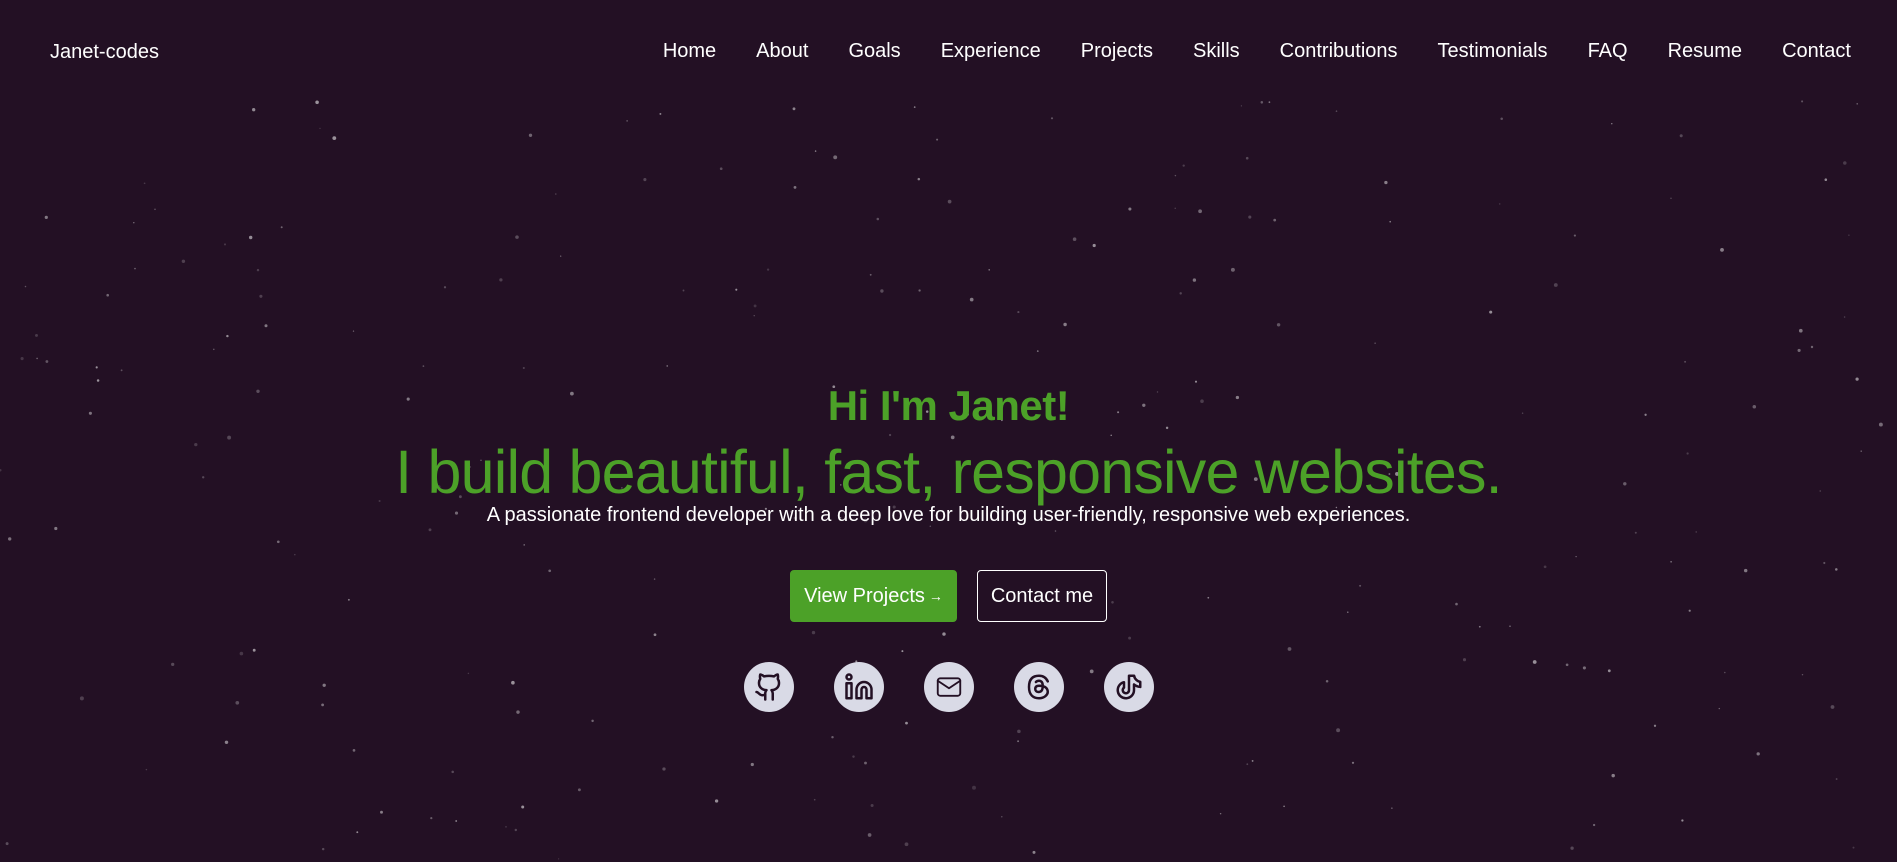  I want to click on mail-icon, so click(948, 687).